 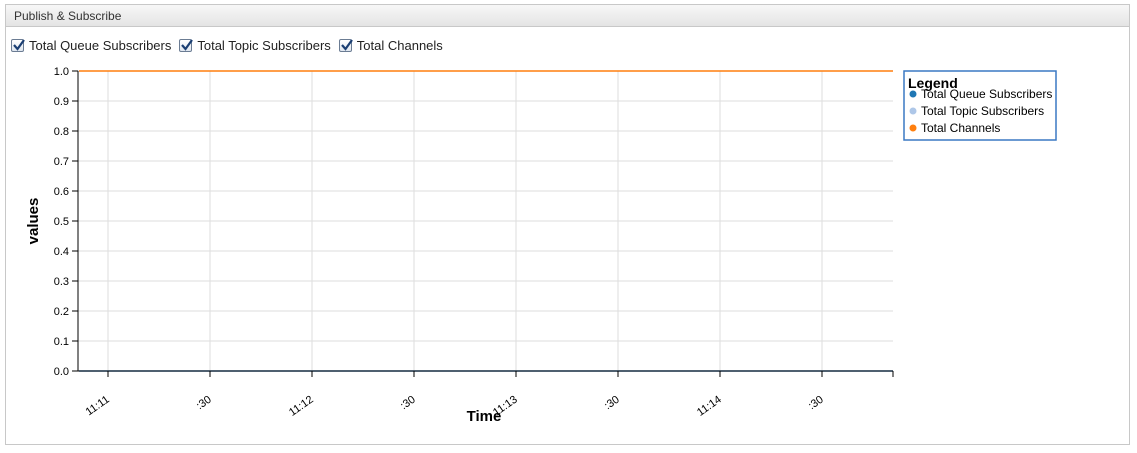 What do you see at coordinates (709, 406) in the screenshot?
I see `x-tick-label: 11:14` at bounding box center [709, 406].